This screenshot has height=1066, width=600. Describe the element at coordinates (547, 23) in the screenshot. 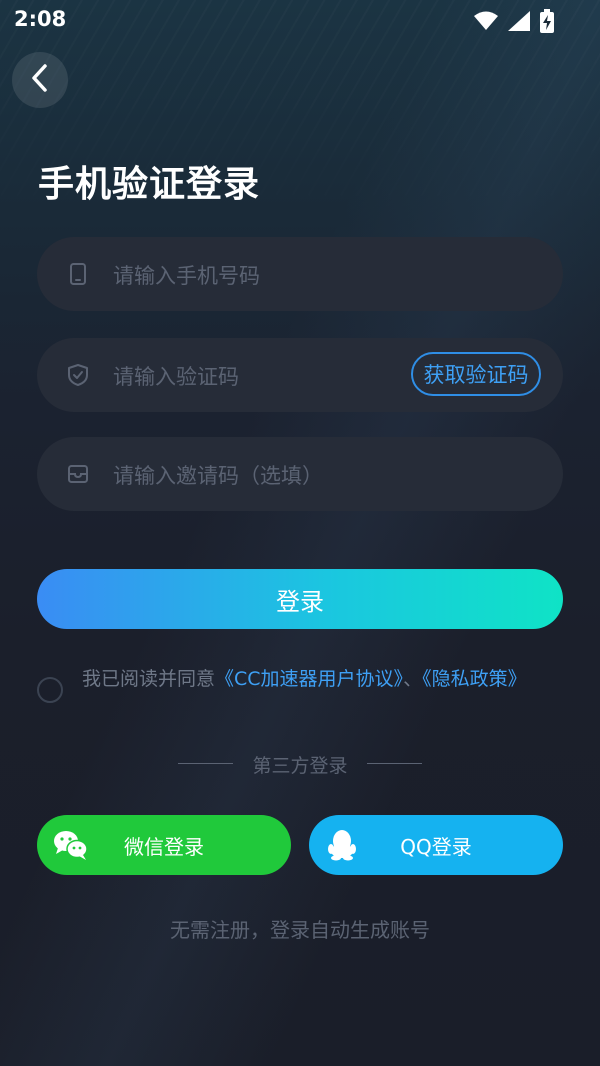

I see `battery-charging-icon` at that location.